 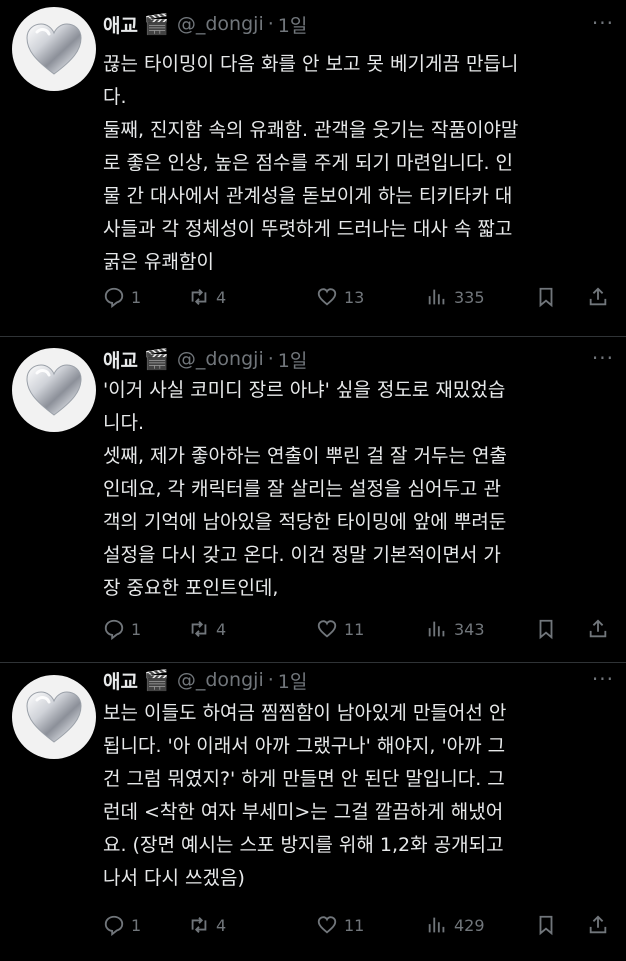 I want to click on like-count: 13, so click(x=354, y=297).